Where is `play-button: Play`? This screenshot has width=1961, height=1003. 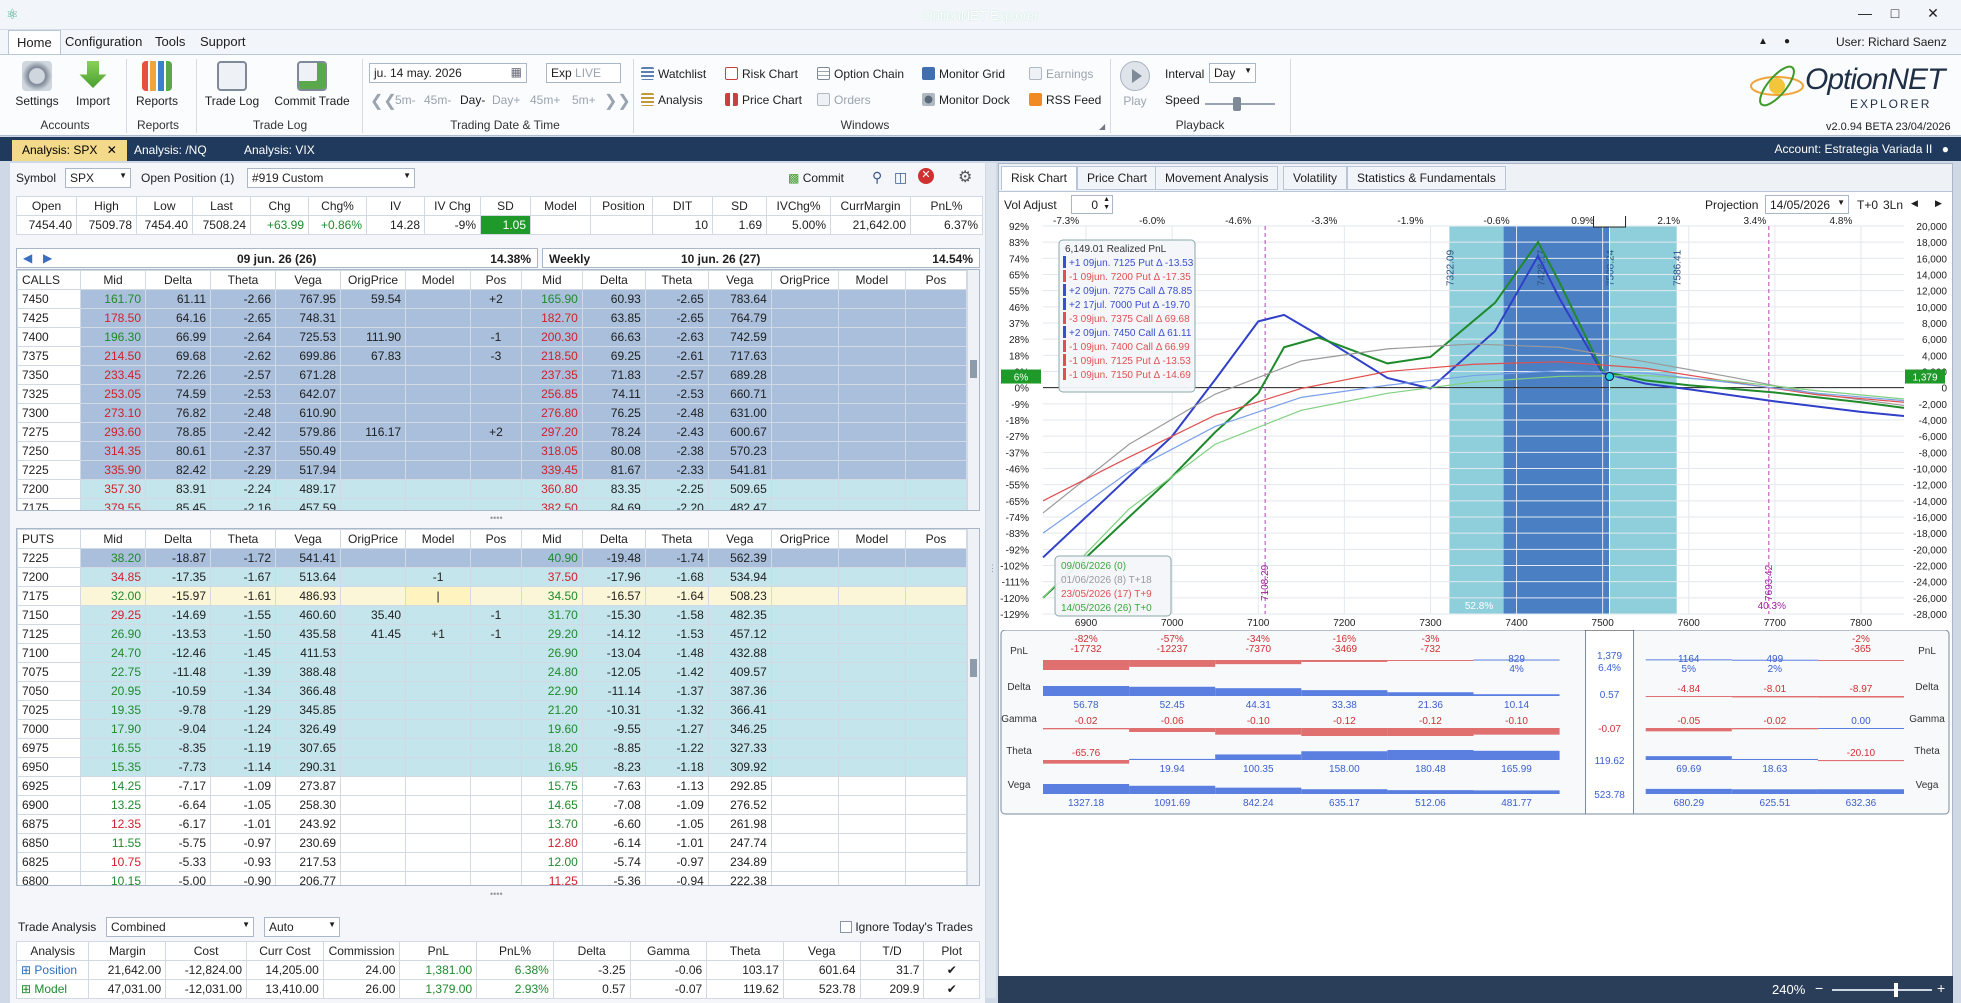
play-button: Play is located at coordinates (1135, 84).